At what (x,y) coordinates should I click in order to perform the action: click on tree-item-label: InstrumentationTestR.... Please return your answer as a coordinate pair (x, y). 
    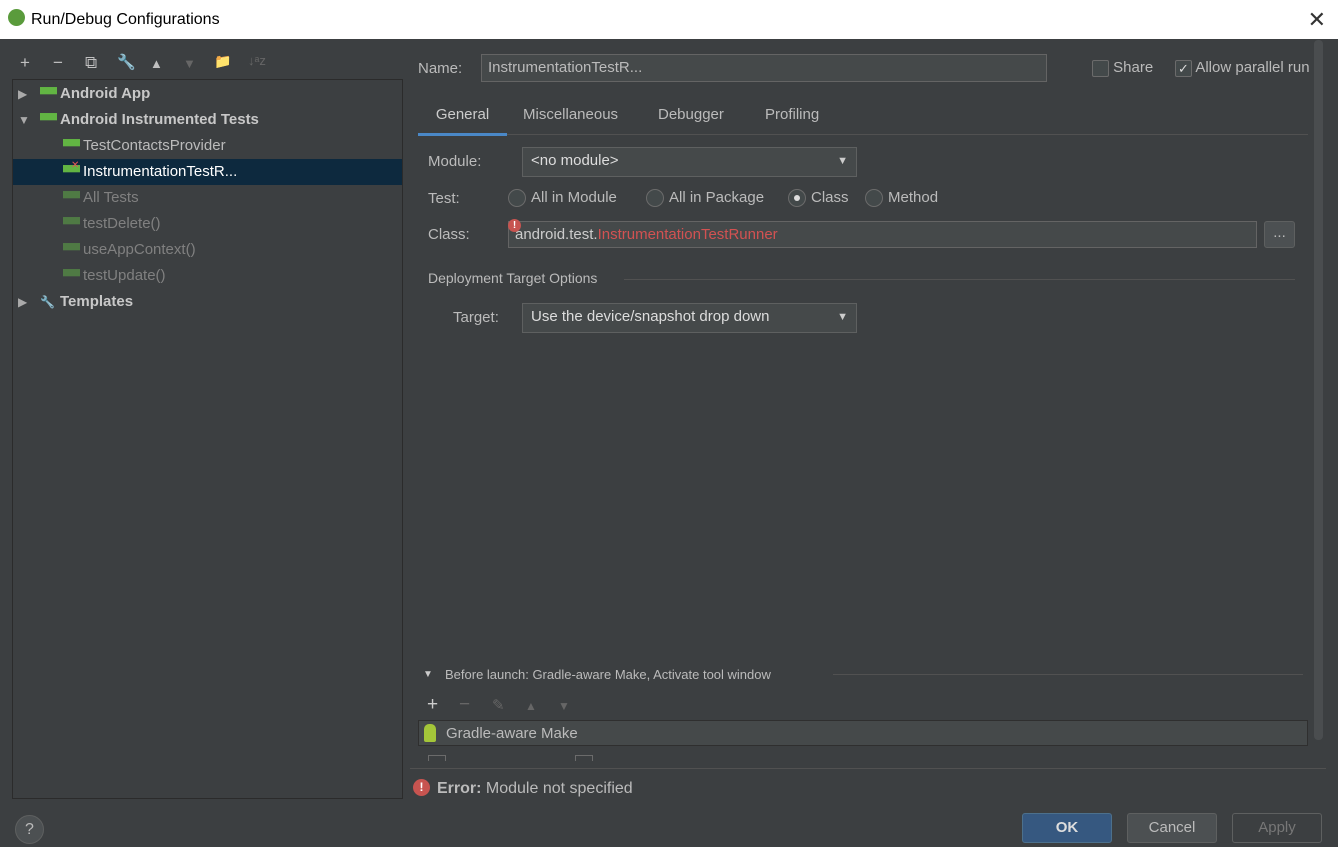
    Looking at the image, I should click on (160, 171).